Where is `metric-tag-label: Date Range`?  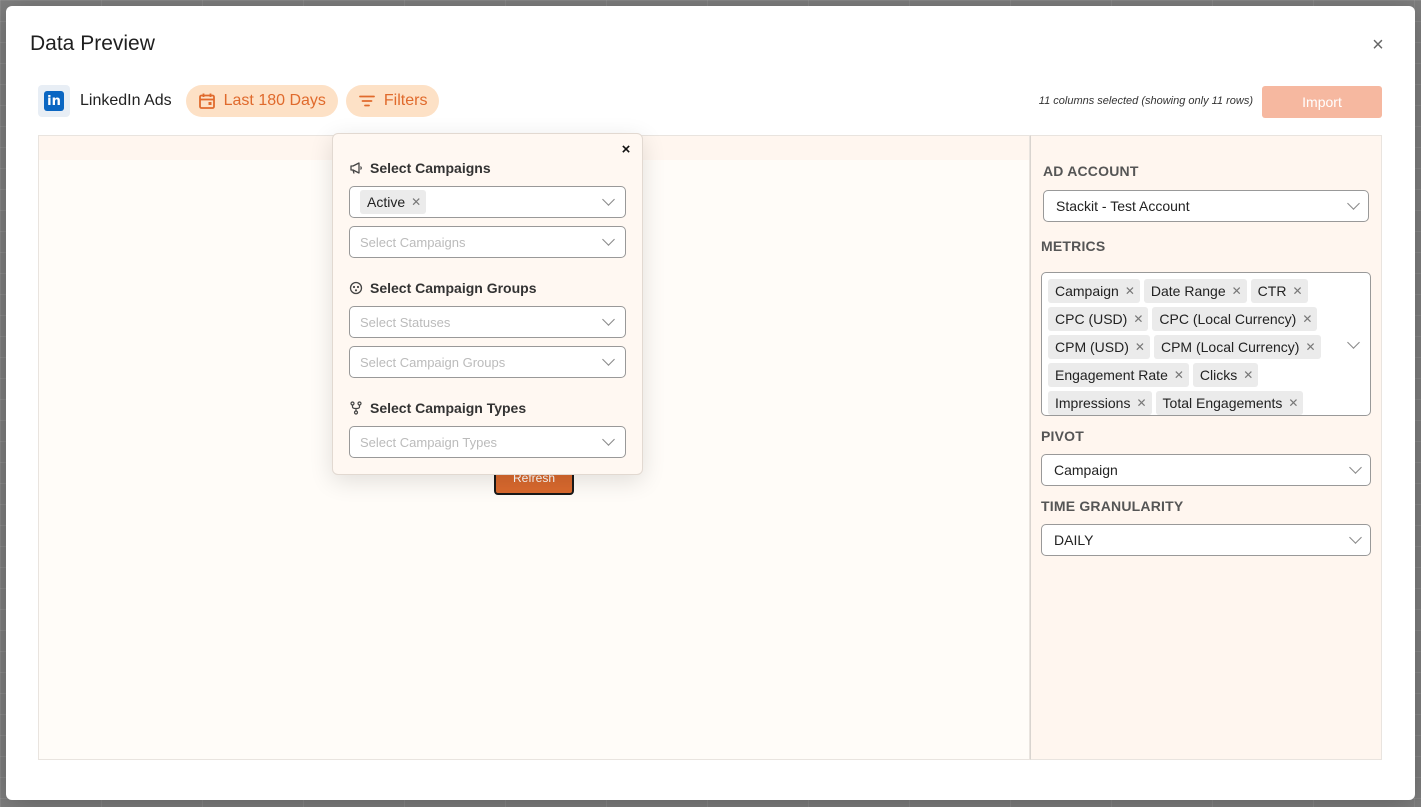 metric-tag-label: Date Range is located at coordinates (1188, 291).